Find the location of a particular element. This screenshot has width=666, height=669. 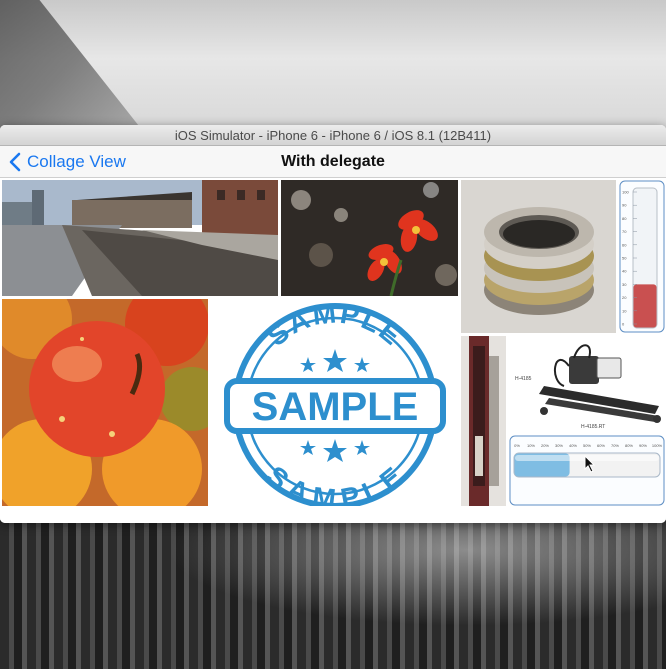

tank-tick-label: 30 is located at coordinates (624, 284).